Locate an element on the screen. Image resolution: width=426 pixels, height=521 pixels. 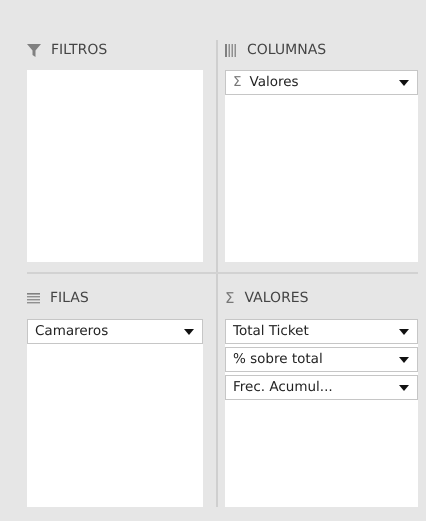
rows-icon is located at coordinates (33, 298).